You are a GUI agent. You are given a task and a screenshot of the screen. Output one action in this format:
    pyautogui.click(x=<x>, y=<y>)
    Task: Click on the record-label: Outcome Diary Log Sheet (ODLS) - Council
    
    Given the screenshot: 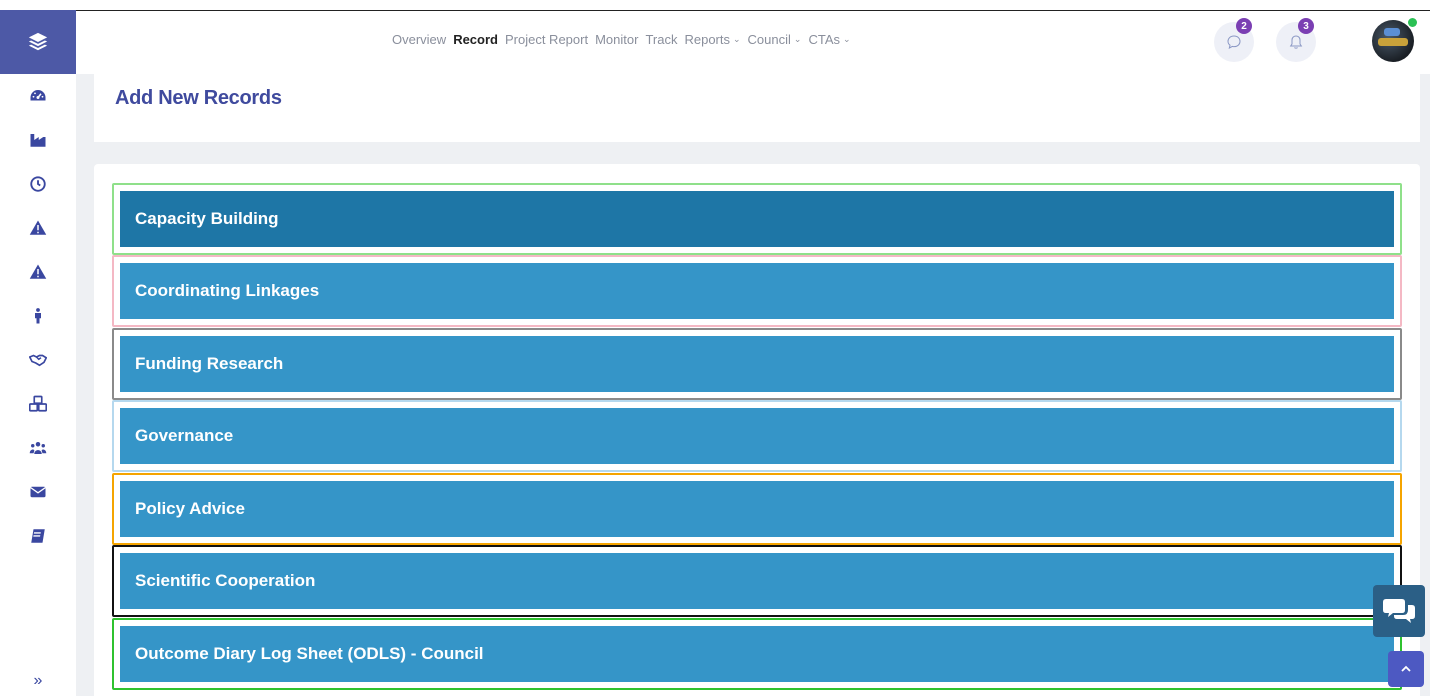 What is the action you would take?
    pyautogui.click(x=309, y=653)
    